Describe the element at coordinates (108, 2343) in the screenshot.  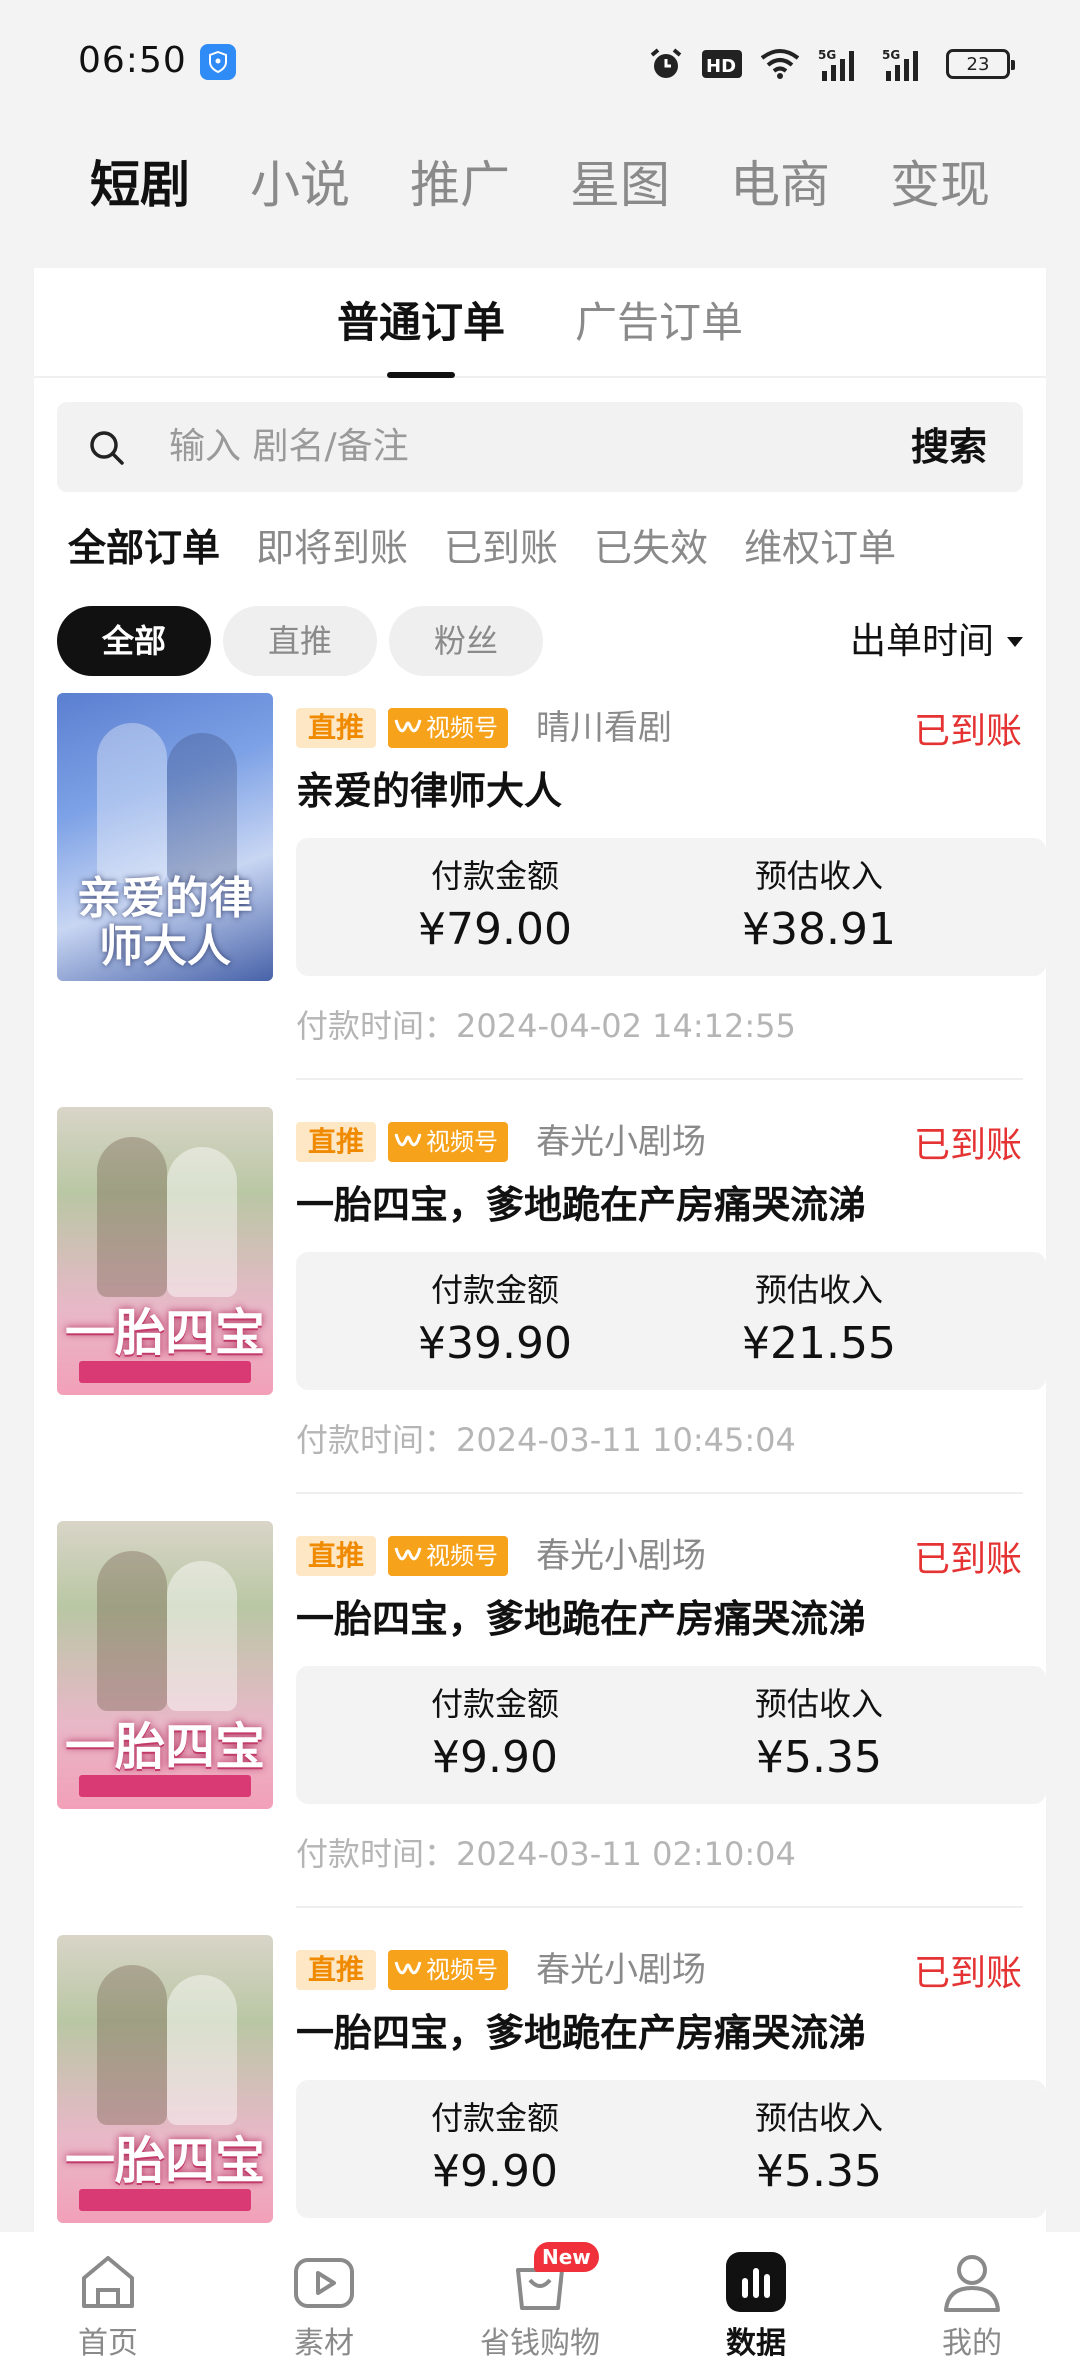
I see `nav-label: 首页` at that location.